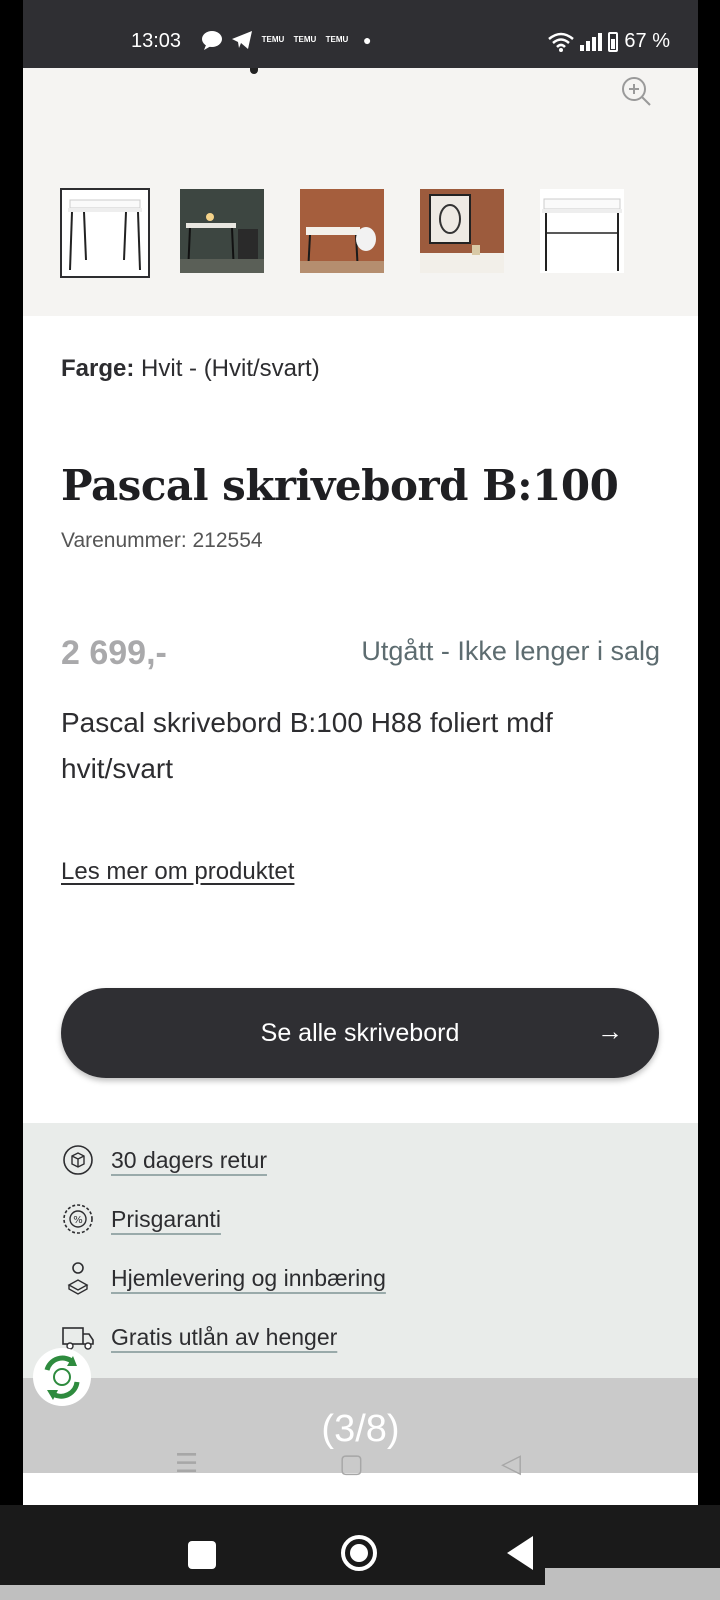 The height and width of the screenshot is (1600, 720). What do you see at coordinates (510, 651) in the screenshot?
I see `availability-status: Utgått - Ikke lenger i salg` at bounding box center [510, 651].